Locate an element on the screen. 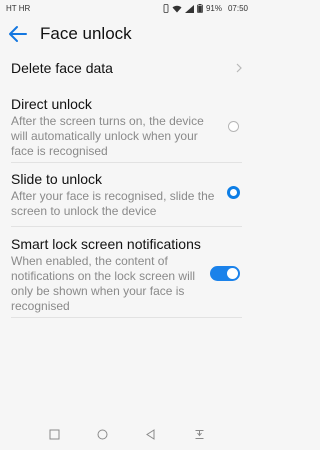  divider is located at coordinates (126, 317).